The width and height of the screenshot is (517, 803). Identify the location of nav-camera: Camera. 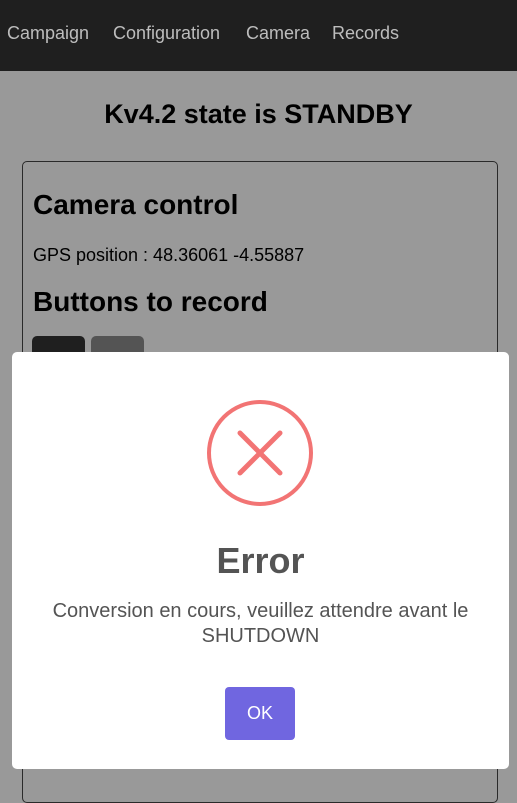
(278, 33).